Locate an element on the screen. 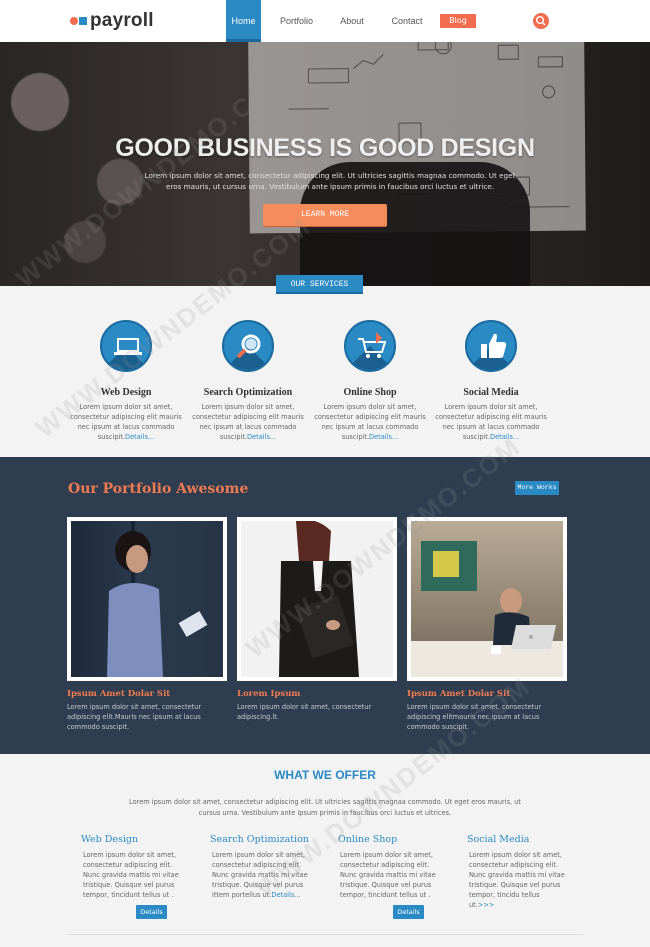 The width and height of the screenshot is (650, 947). search-button is located at coordinates (541, 21).